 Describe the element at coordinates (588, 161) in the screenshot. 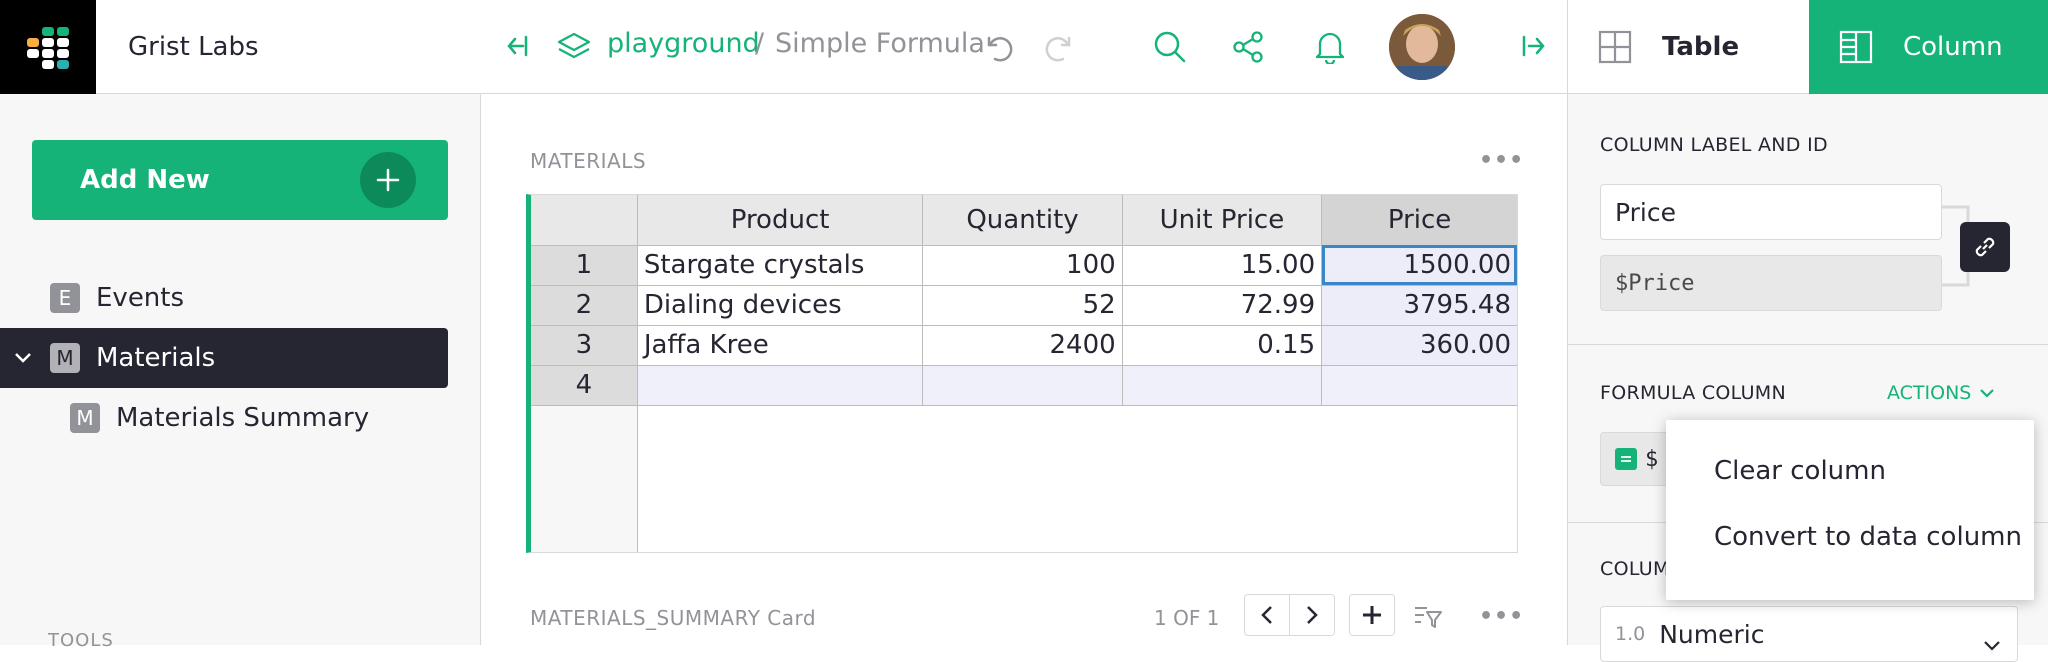

I see `section-title-materials: MATERIALS` at that location.